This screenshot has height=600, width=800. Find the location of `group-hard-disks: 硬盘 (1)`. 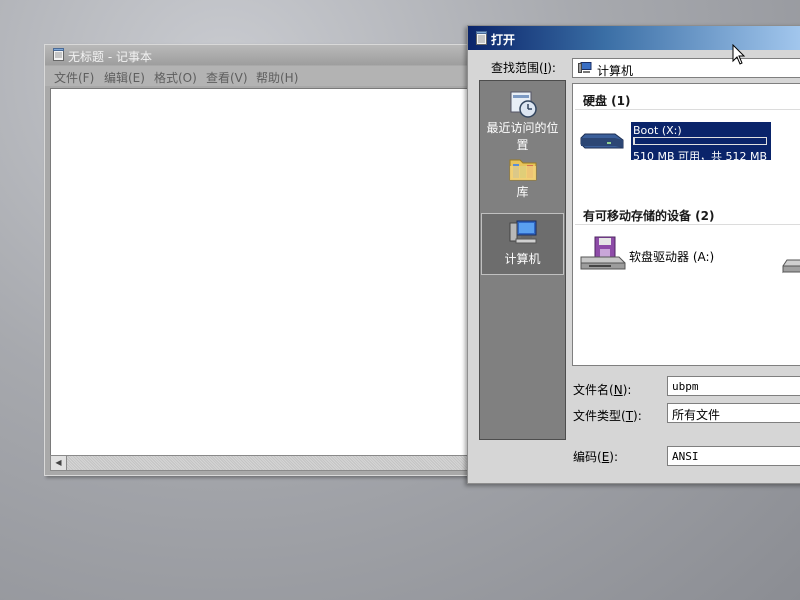

group-hard-disks: 硬盘 (1) is located at coordinates (607, 100).